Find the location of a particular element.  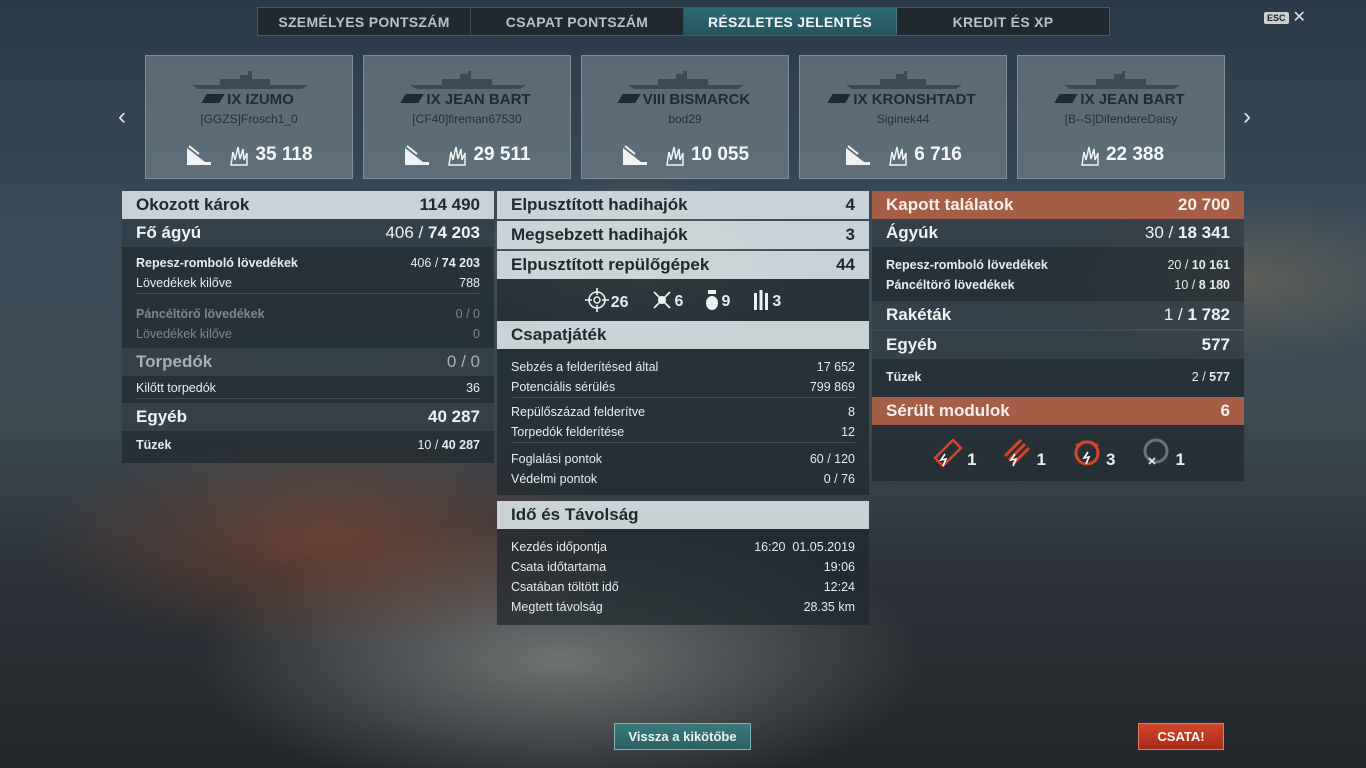

damage-value: 22 388 is located at coordinates (1135, 154).